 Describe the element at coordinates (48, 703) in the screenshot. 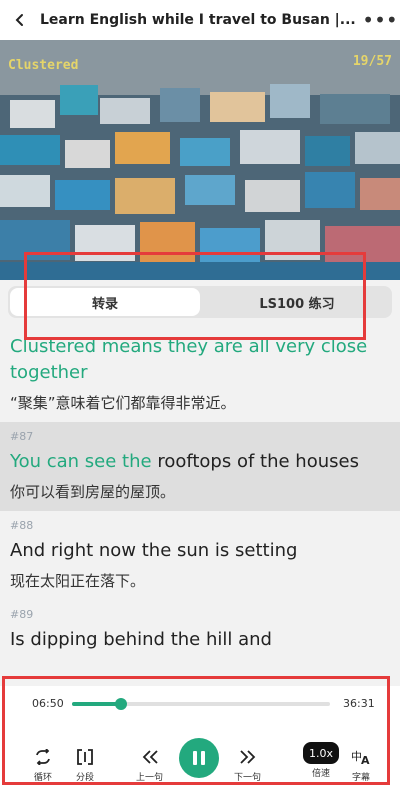

I see `current-time: 06:50` at that location.